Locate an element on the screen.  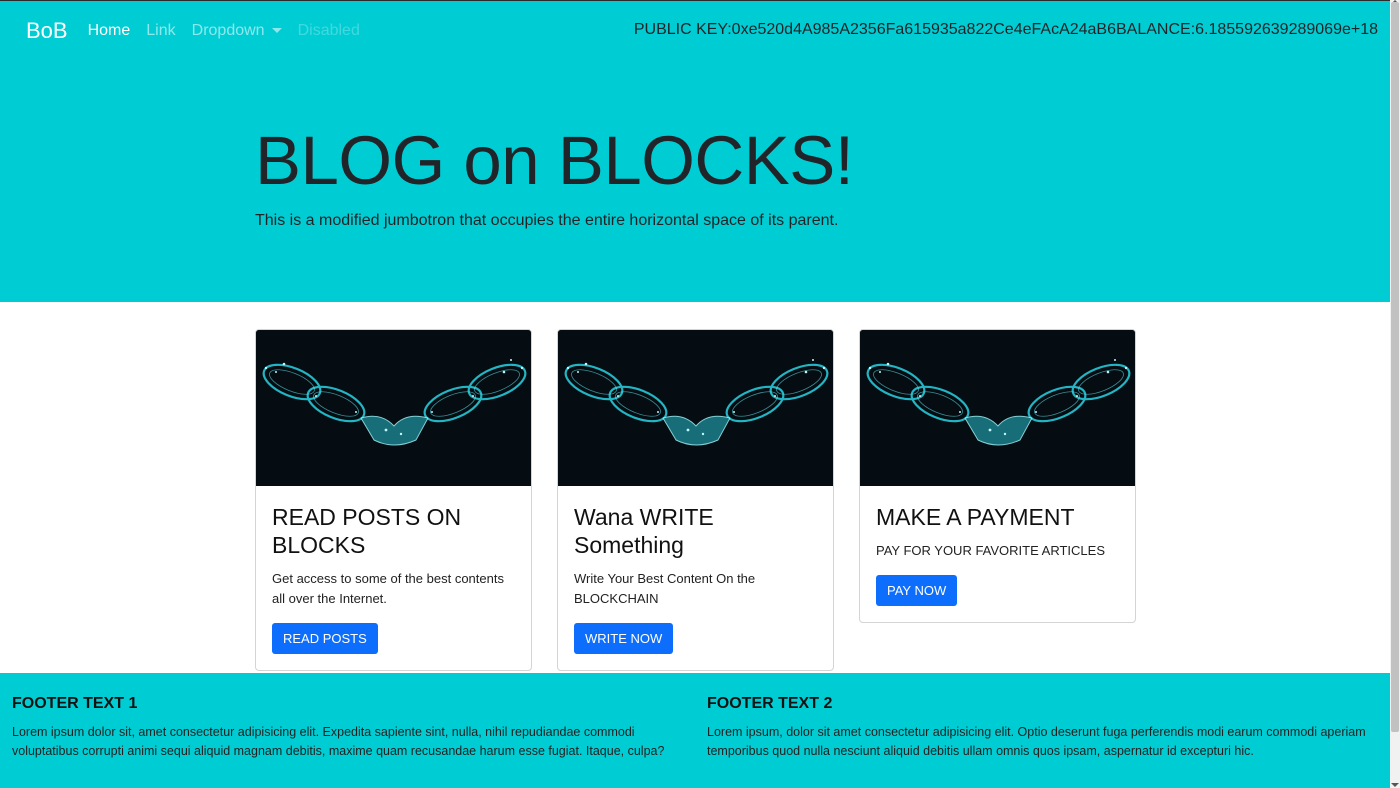
nav-dropdown: Dropdown is located at coordinates (237, 31).